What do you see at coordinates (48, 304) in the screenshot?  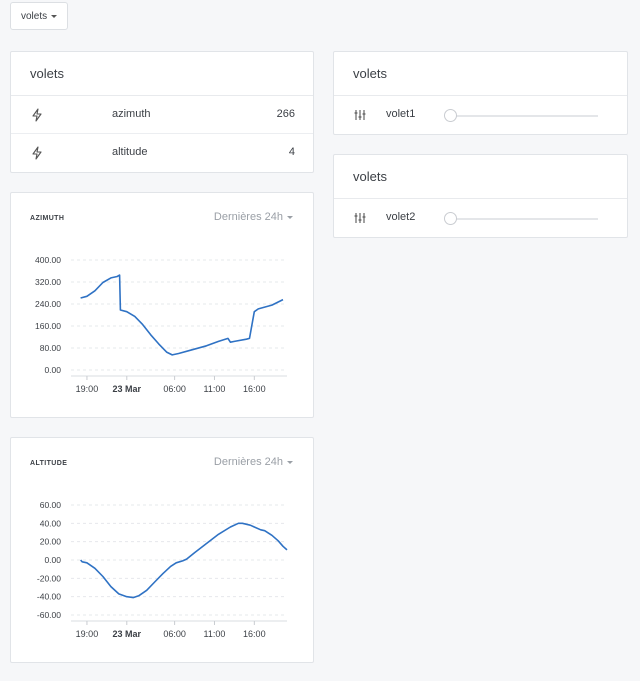 I see `y-tick-label: 240.00` at bounding box center [48, 304].